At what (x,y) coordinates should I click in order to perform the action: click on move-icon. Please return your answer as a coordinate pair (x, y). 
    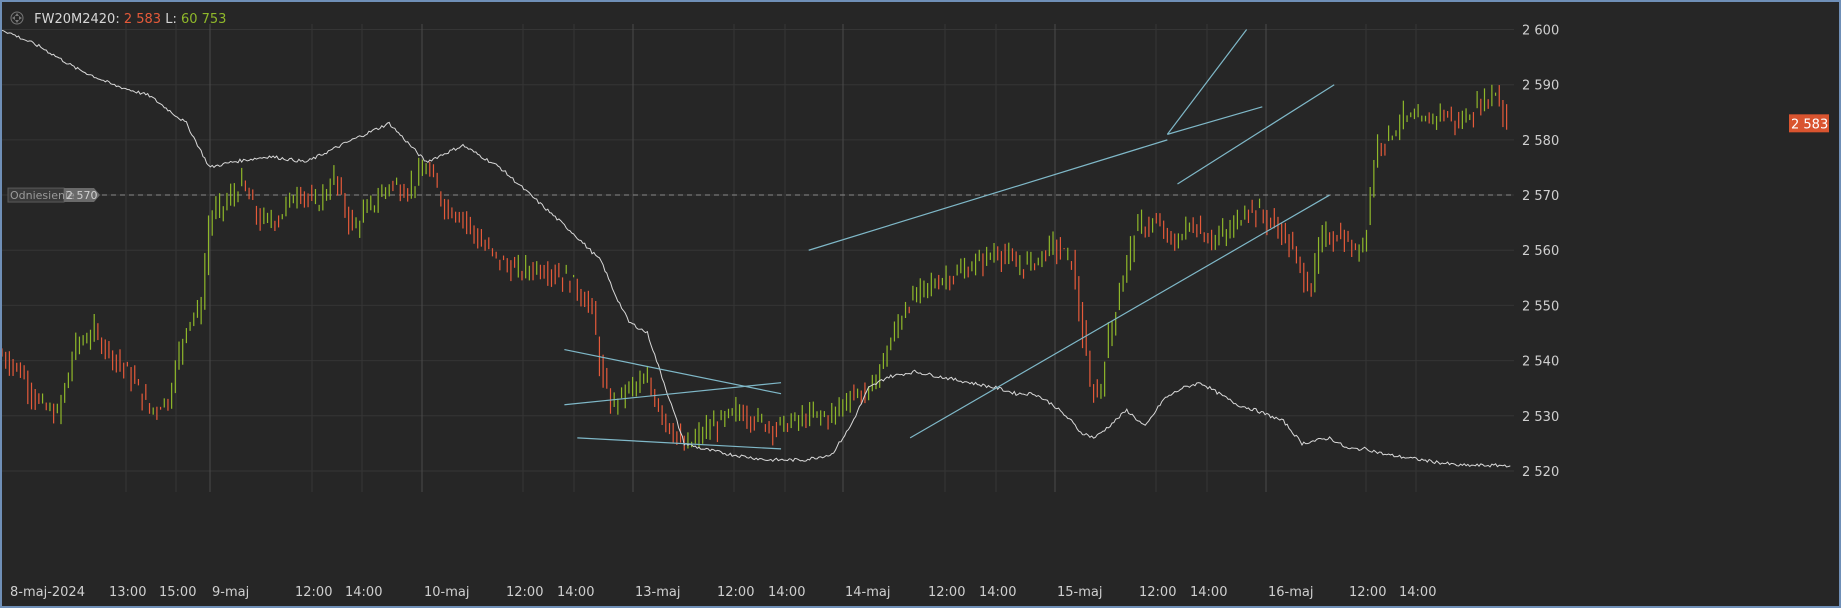
    Looking at the image, I should click on (17, 18).